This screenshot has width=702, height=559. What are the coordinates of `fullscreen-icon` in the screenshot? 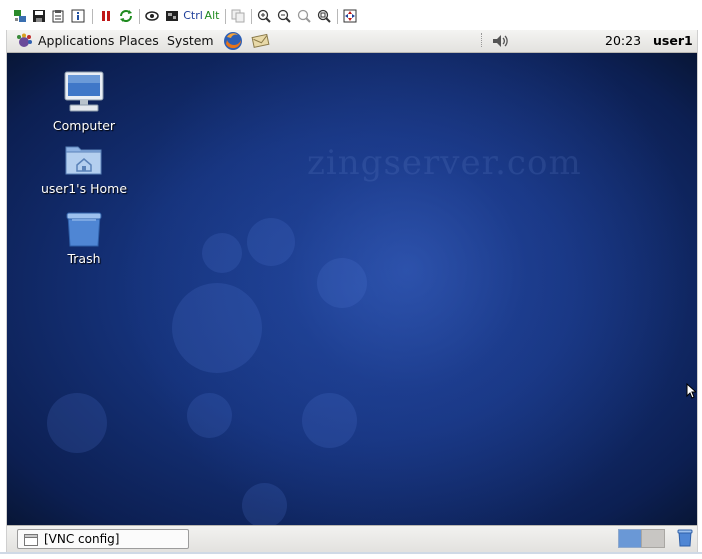 It's located at (172, 16).